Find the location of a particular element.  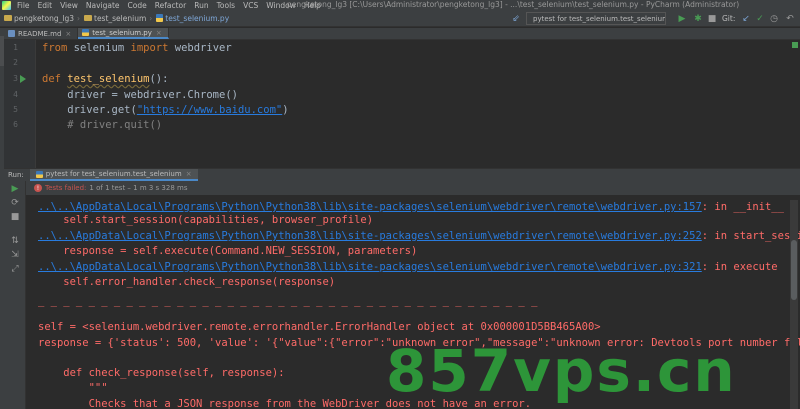

run-label: Run: is located at coordinates (16, 175).